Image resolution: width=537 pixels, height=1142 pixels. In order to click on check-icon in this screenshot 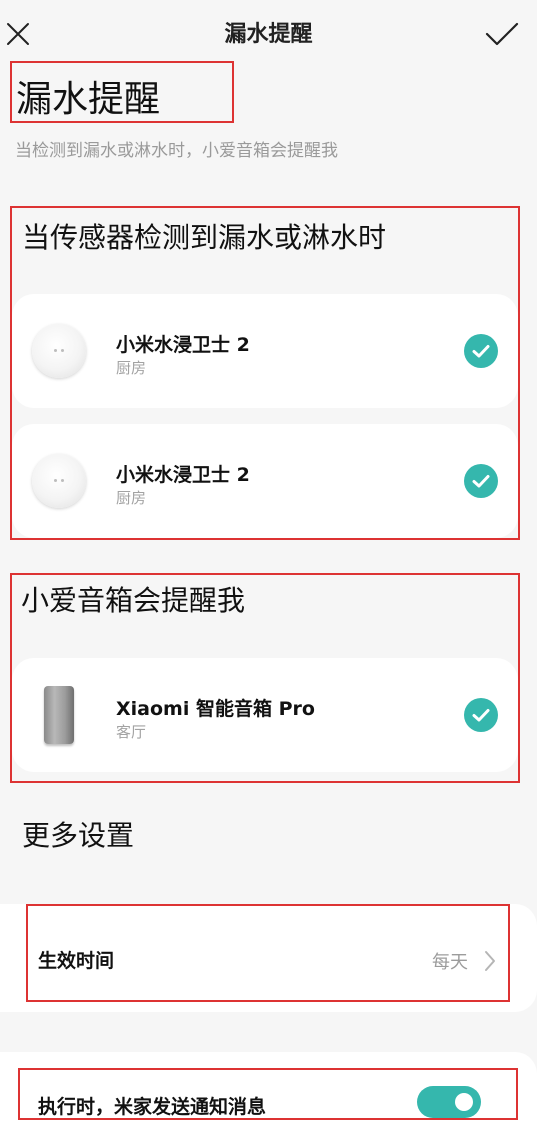, I will do `click(502, 34)`.